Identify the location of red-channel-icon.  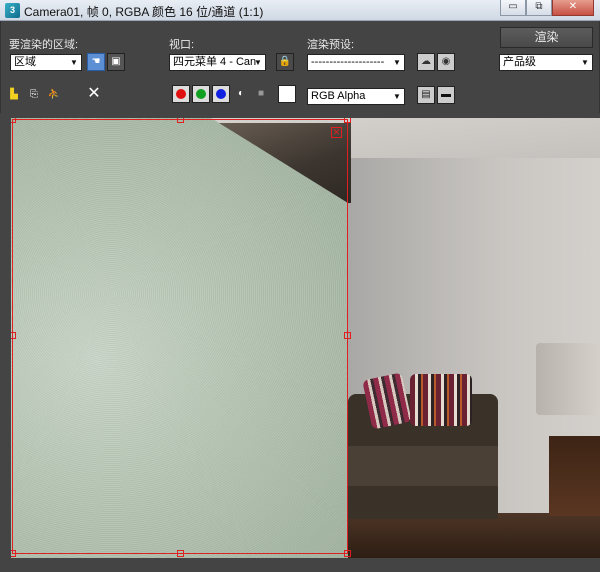
(181, 94).